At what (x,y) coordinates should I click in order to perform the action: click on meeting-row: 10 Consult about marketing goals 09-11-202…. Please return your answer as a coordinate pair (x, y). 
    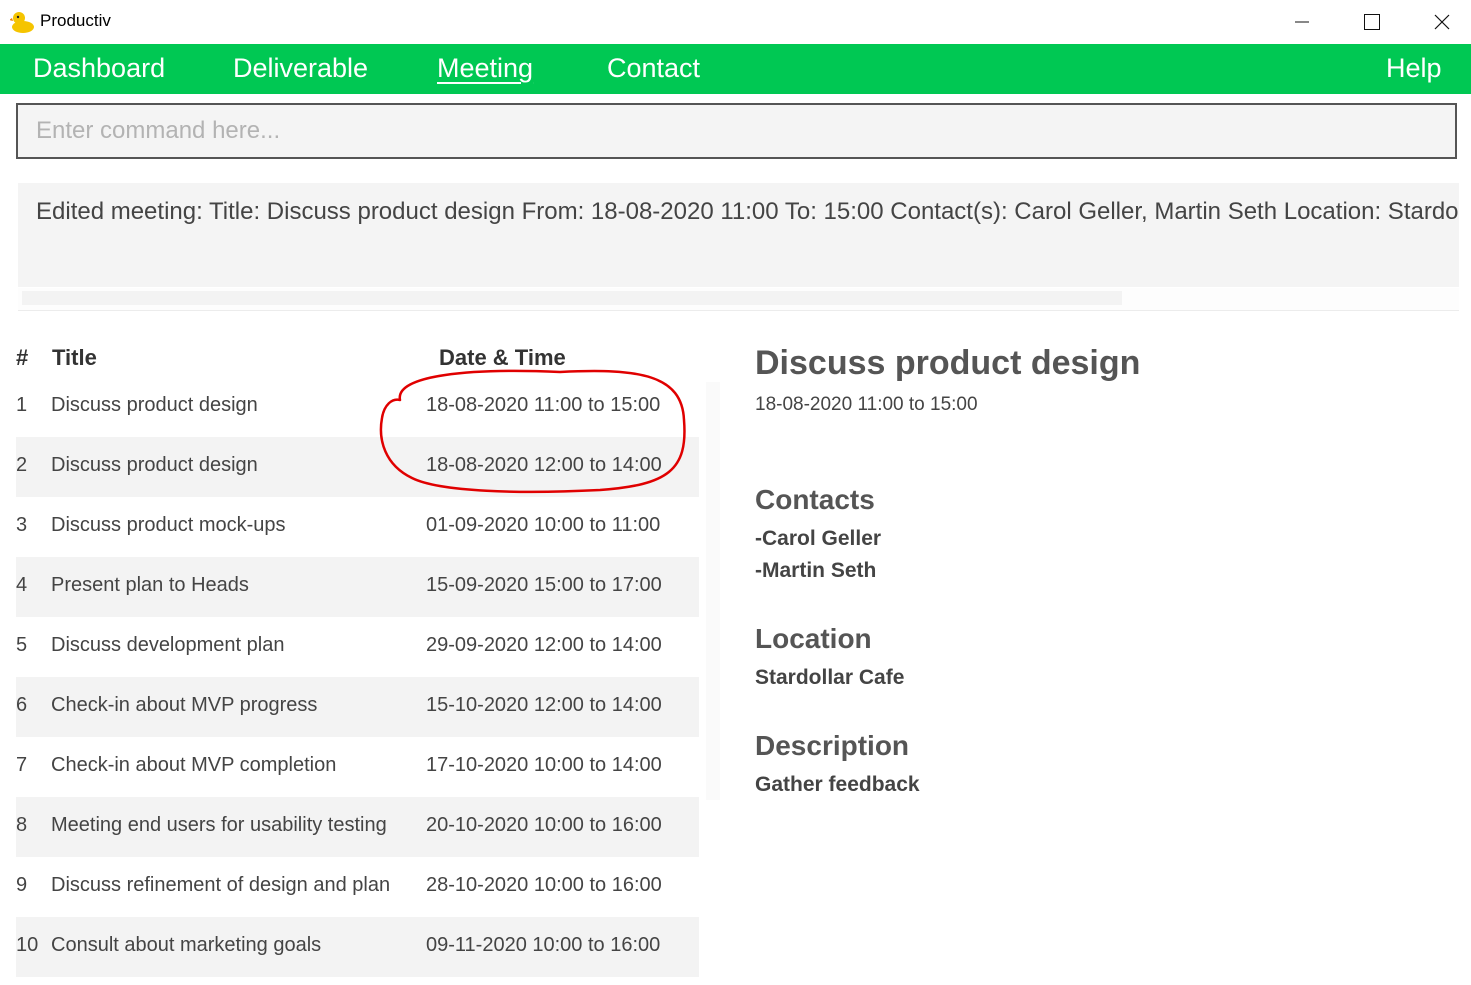
    Looking at the image, I should click on (357, 947).